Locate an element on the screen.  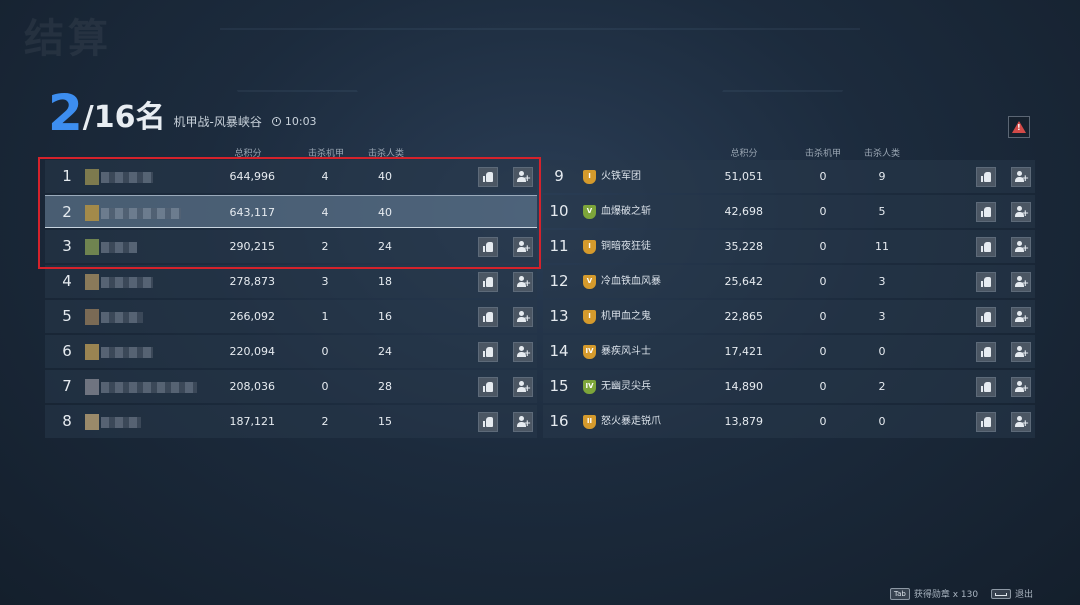
team-row: 15 IV 无幽灵尖兵 14,890 0 2 + is located at coordinates (789, 386).